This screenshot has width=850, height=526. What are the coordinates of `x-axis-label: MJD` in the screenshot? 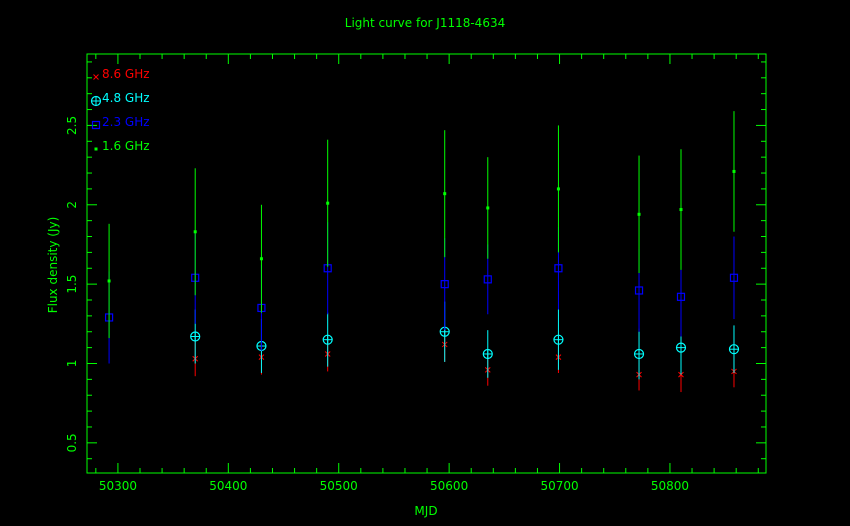 It's located at (425, 511).